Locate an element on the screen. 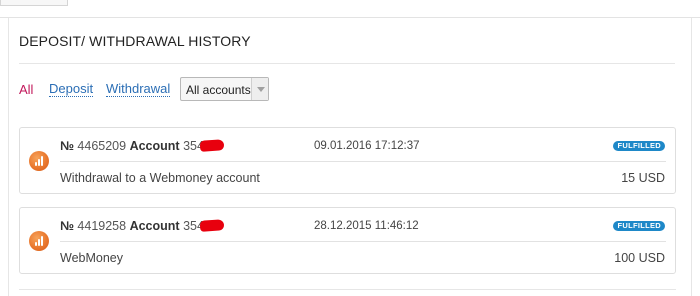  filter-withdrawal: Withdrawal is located at coordinates (138, 89).